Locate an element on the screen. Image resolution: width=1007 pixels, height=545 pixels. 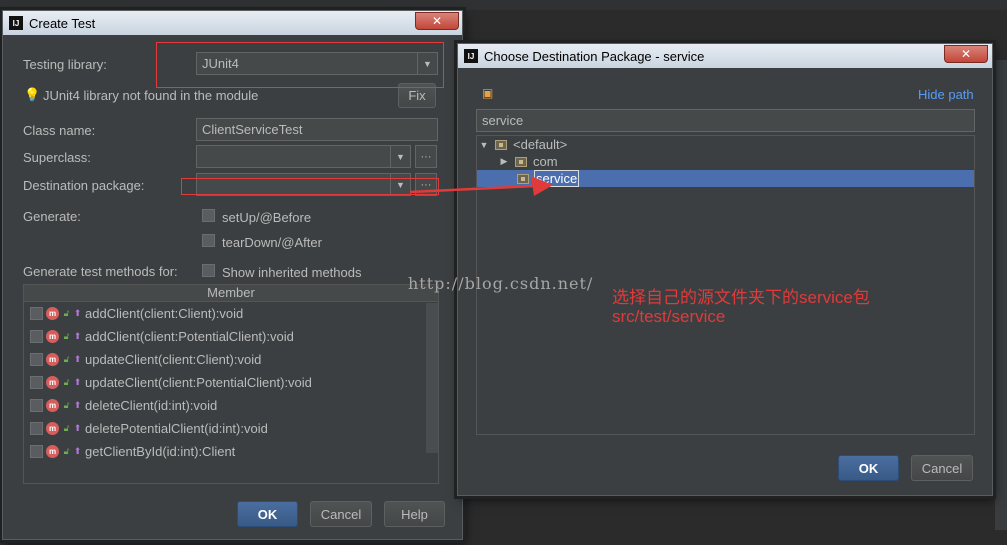
superclass-browse-button: ··· is located at coordinates (426, 156).